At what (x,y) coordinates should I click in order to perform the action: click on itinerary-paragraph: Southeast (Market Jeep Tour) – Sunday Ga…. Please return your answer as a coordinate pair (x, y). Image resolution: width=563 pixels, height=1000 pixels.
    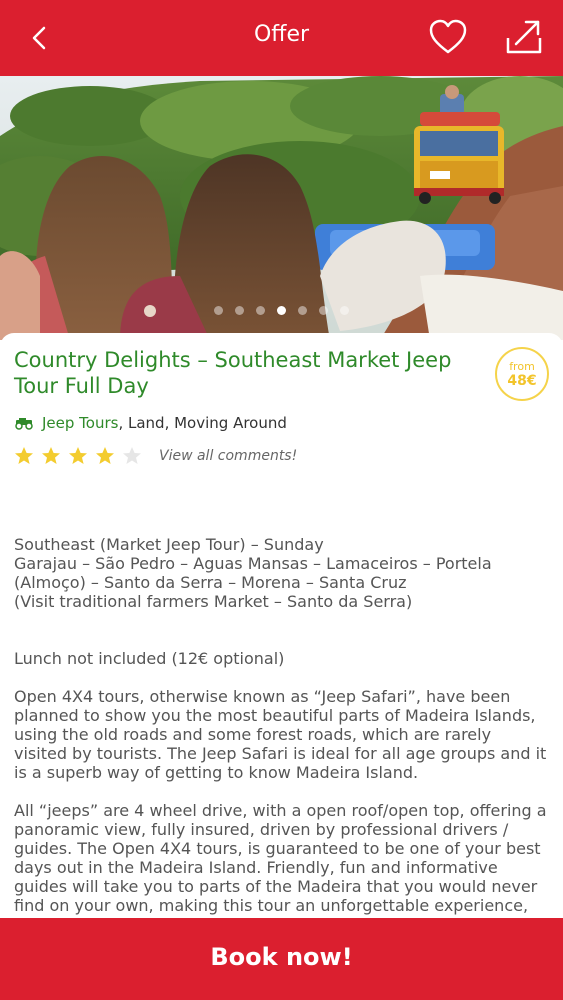
    Looking at the image, I should click on (281, 573).